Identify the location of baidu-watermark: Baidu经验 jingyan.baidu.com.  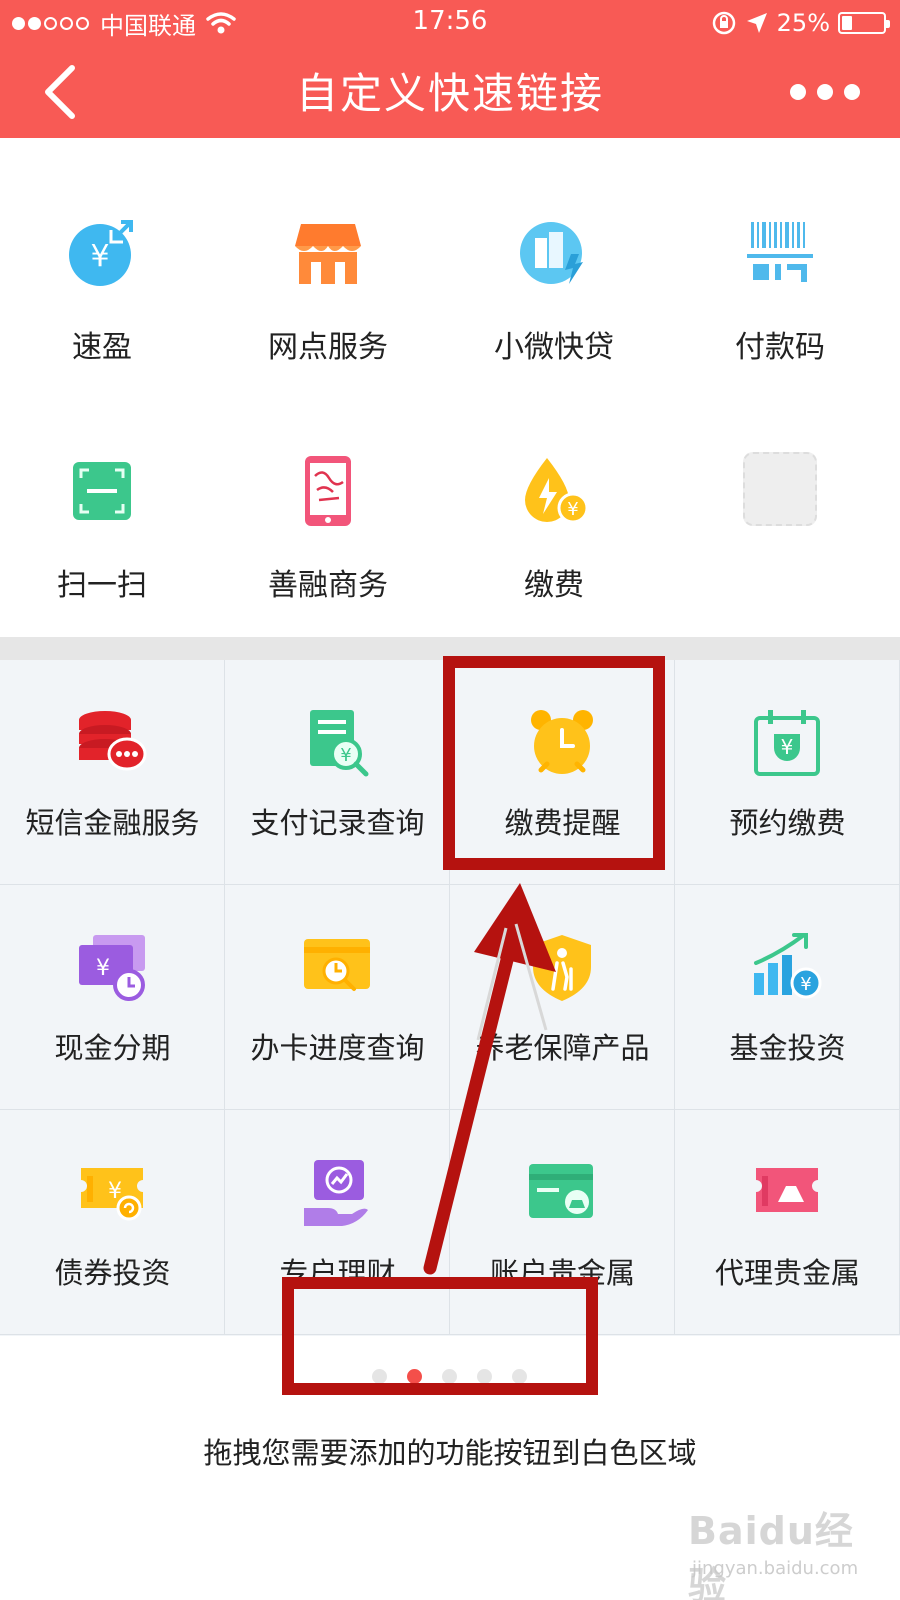
(788, 1550).